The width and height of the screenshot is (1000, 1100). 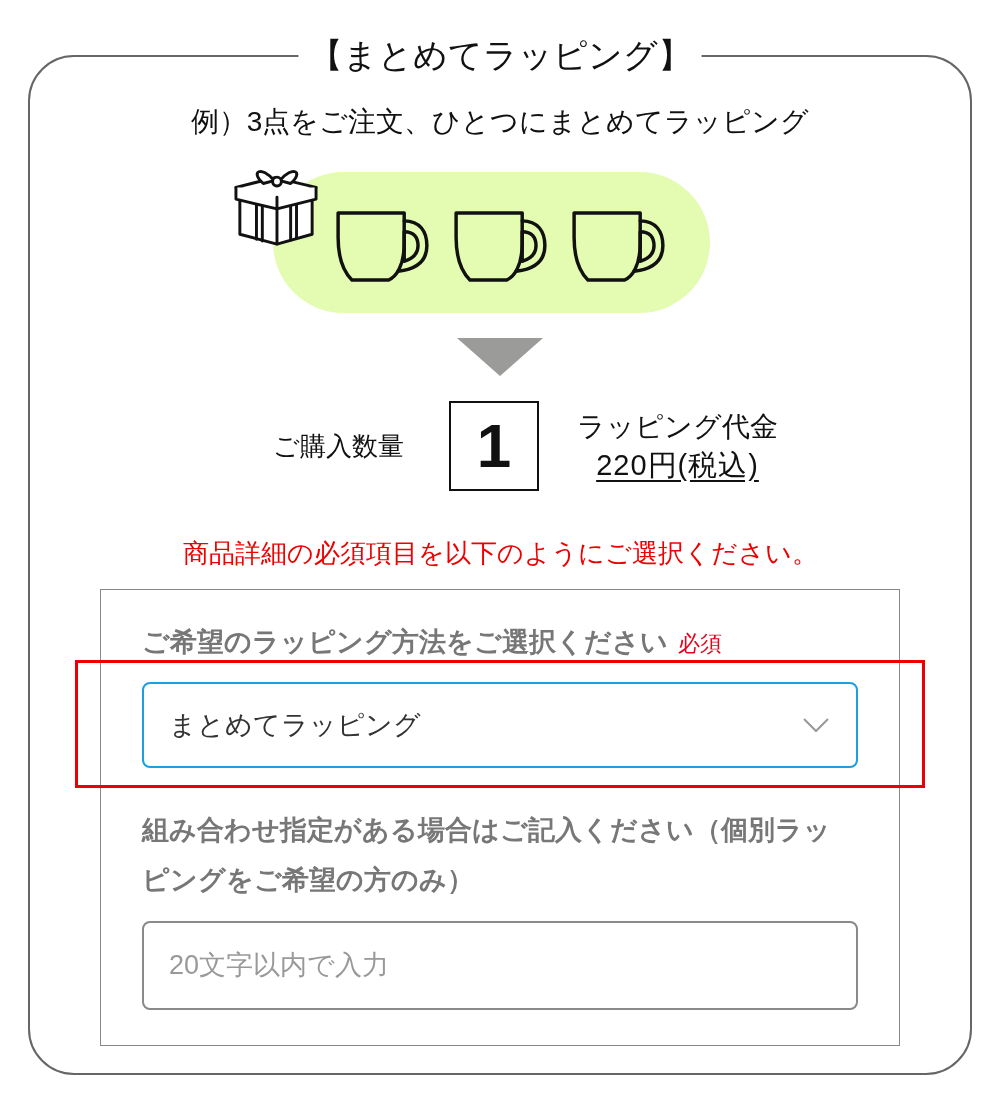 What do you see at coordinates (700, 644) in the screenshot?
I see `required-label: 必須` at bounding box center [700, 644].